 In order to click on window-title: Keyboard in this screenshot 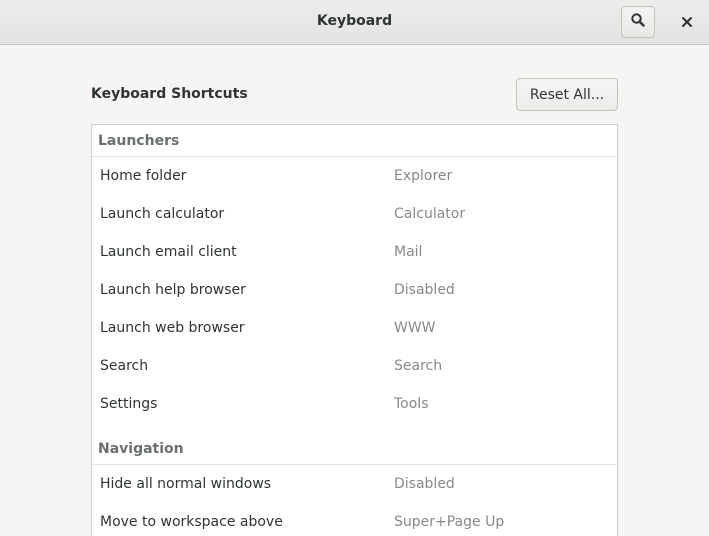, I will do `click(354, 21)`.